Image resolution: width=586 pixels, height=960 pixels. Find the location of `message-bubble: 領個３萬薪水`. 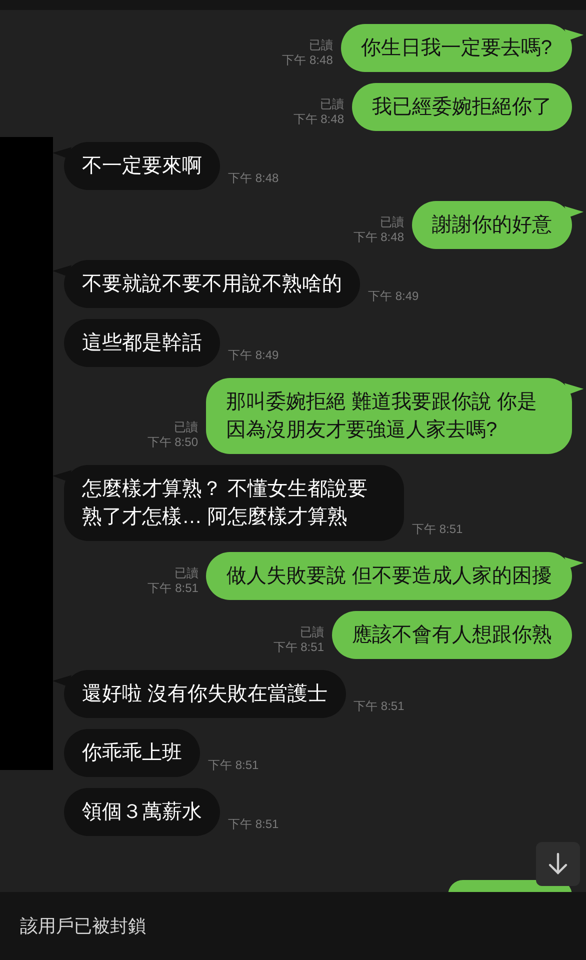

message-bubble: 領個３萬薪水 is located at coordinates (142, 812).